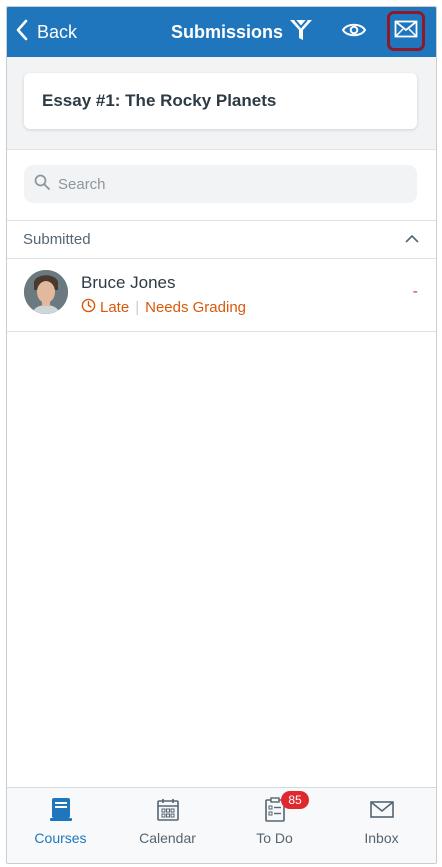 Image resolution: width=442 pixels, height=867 pixels. Describe the element at coordinates (46, 292) in the screenshot. I see `avatar` at that location.